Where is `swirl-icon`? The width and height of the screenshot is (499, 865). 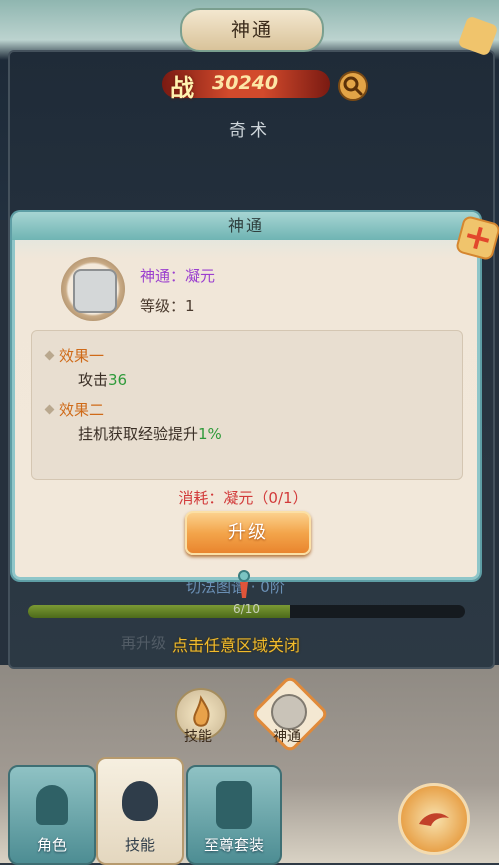
swirl-icon is located at coordinates (434, 819).